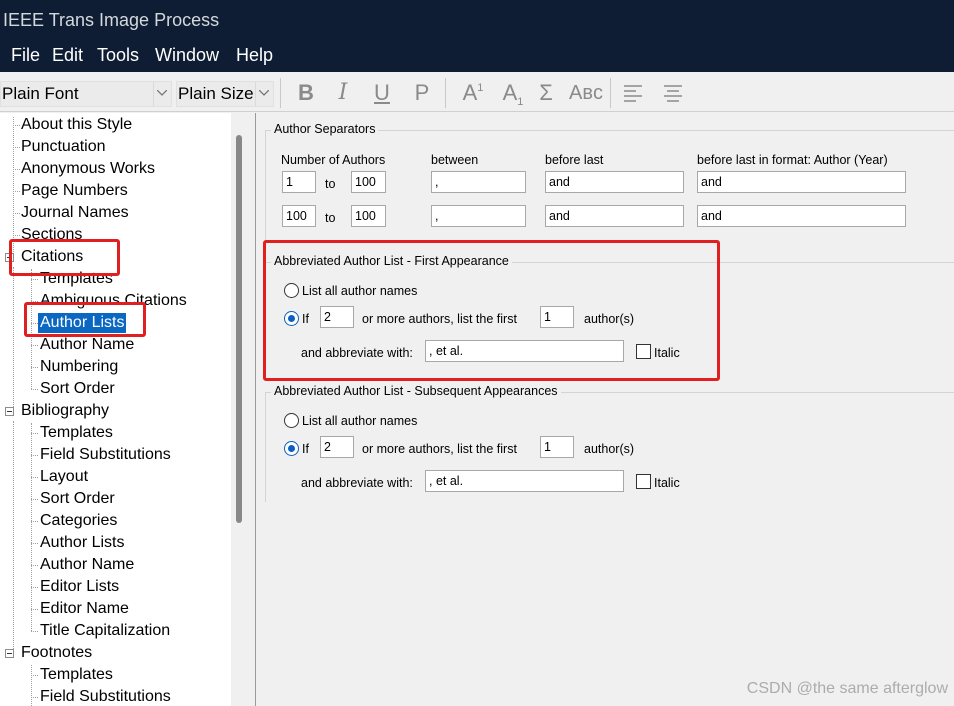 This screenshot has height=706, width=954. I want to click on tree-item-bibliography-editor-lists: Editor Lists, so click(79, 587).